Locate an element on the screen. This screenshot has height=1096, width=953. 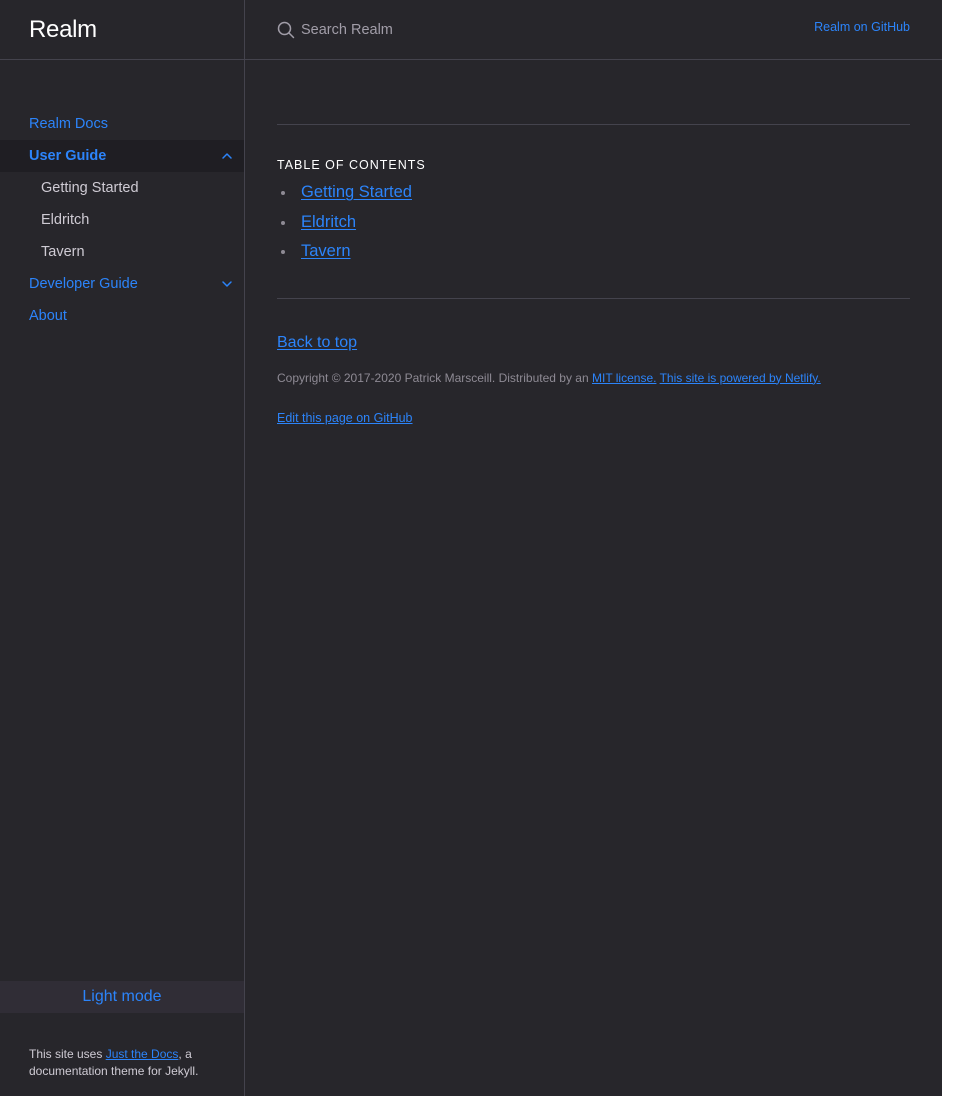
search-input is located at coordinates (451, 30).